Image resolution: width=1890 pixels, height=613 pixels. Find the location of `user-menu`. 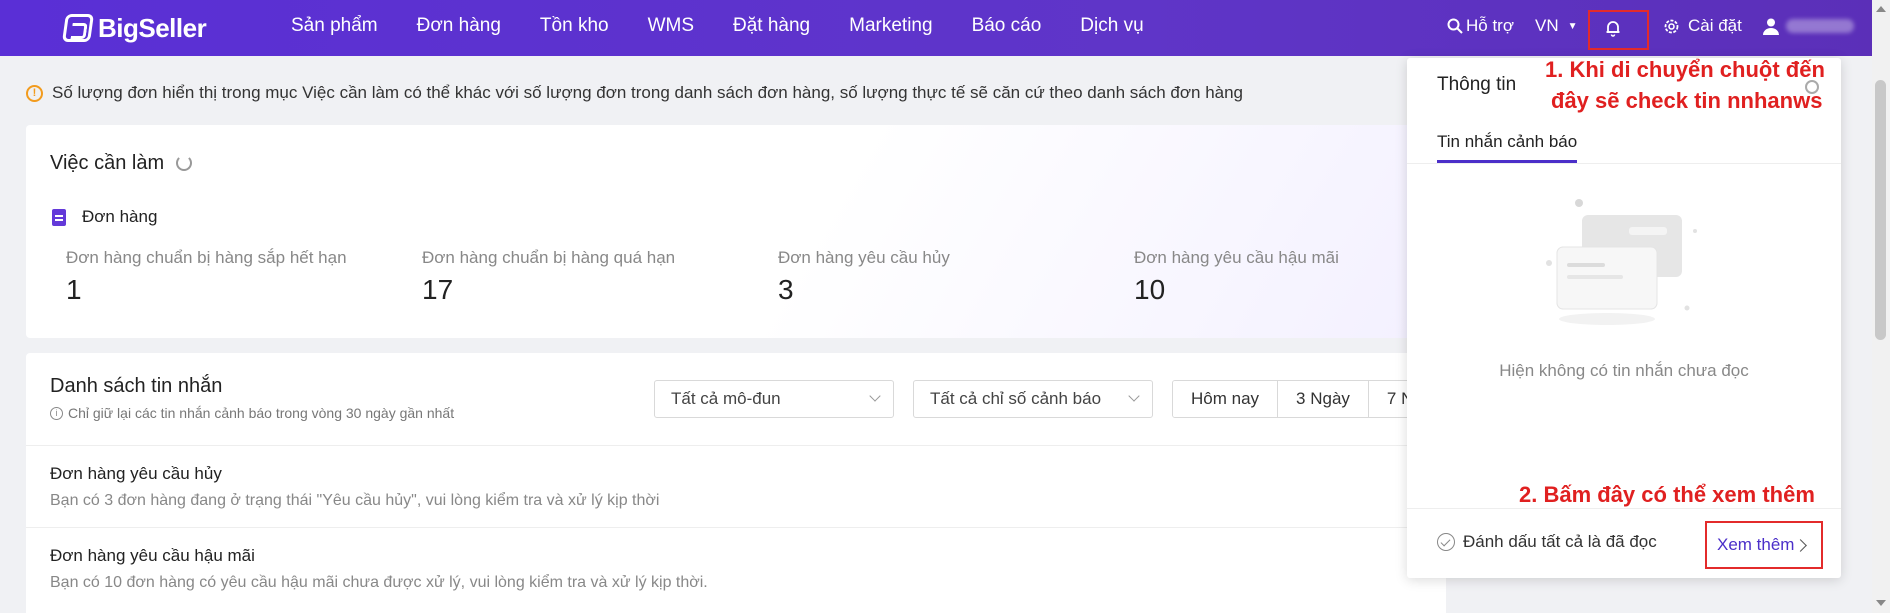

user-menu is located at coordinates (1808, 26).